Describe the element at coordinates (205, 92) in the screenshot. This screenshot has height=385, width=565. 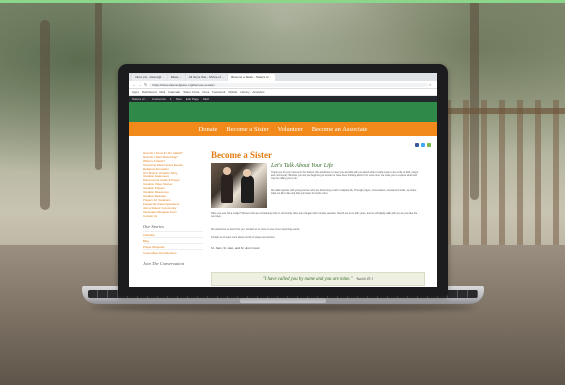
I see `bookmark-item: Docs` at that location.